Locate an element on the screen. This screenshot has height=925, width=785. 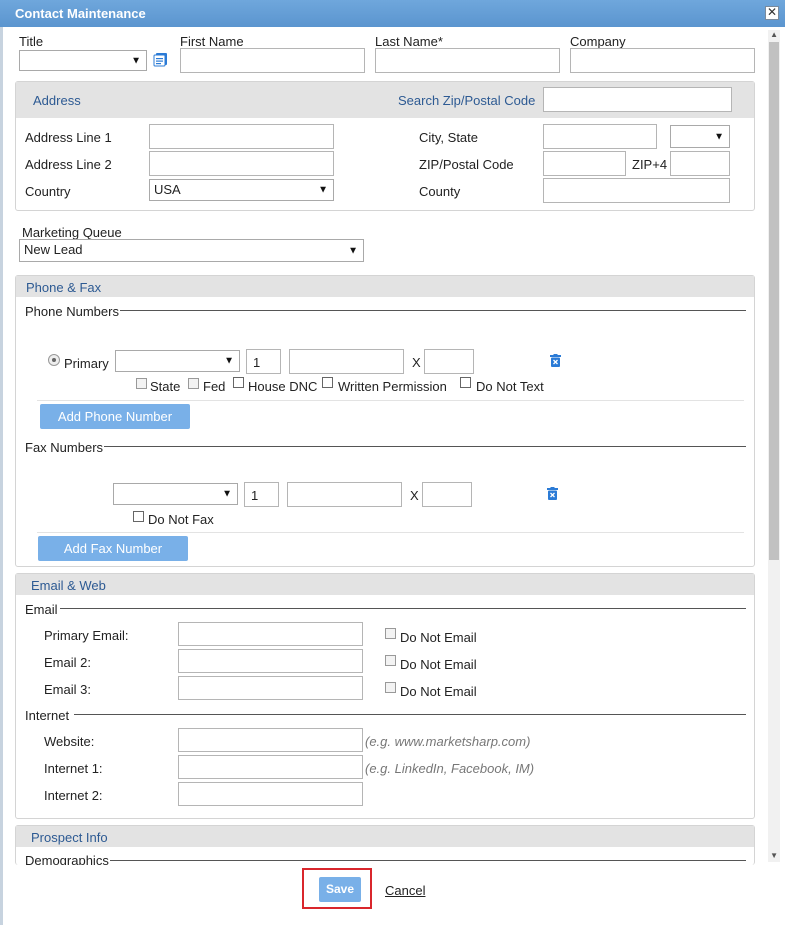
zip-field is located at coordinates (584, 163).